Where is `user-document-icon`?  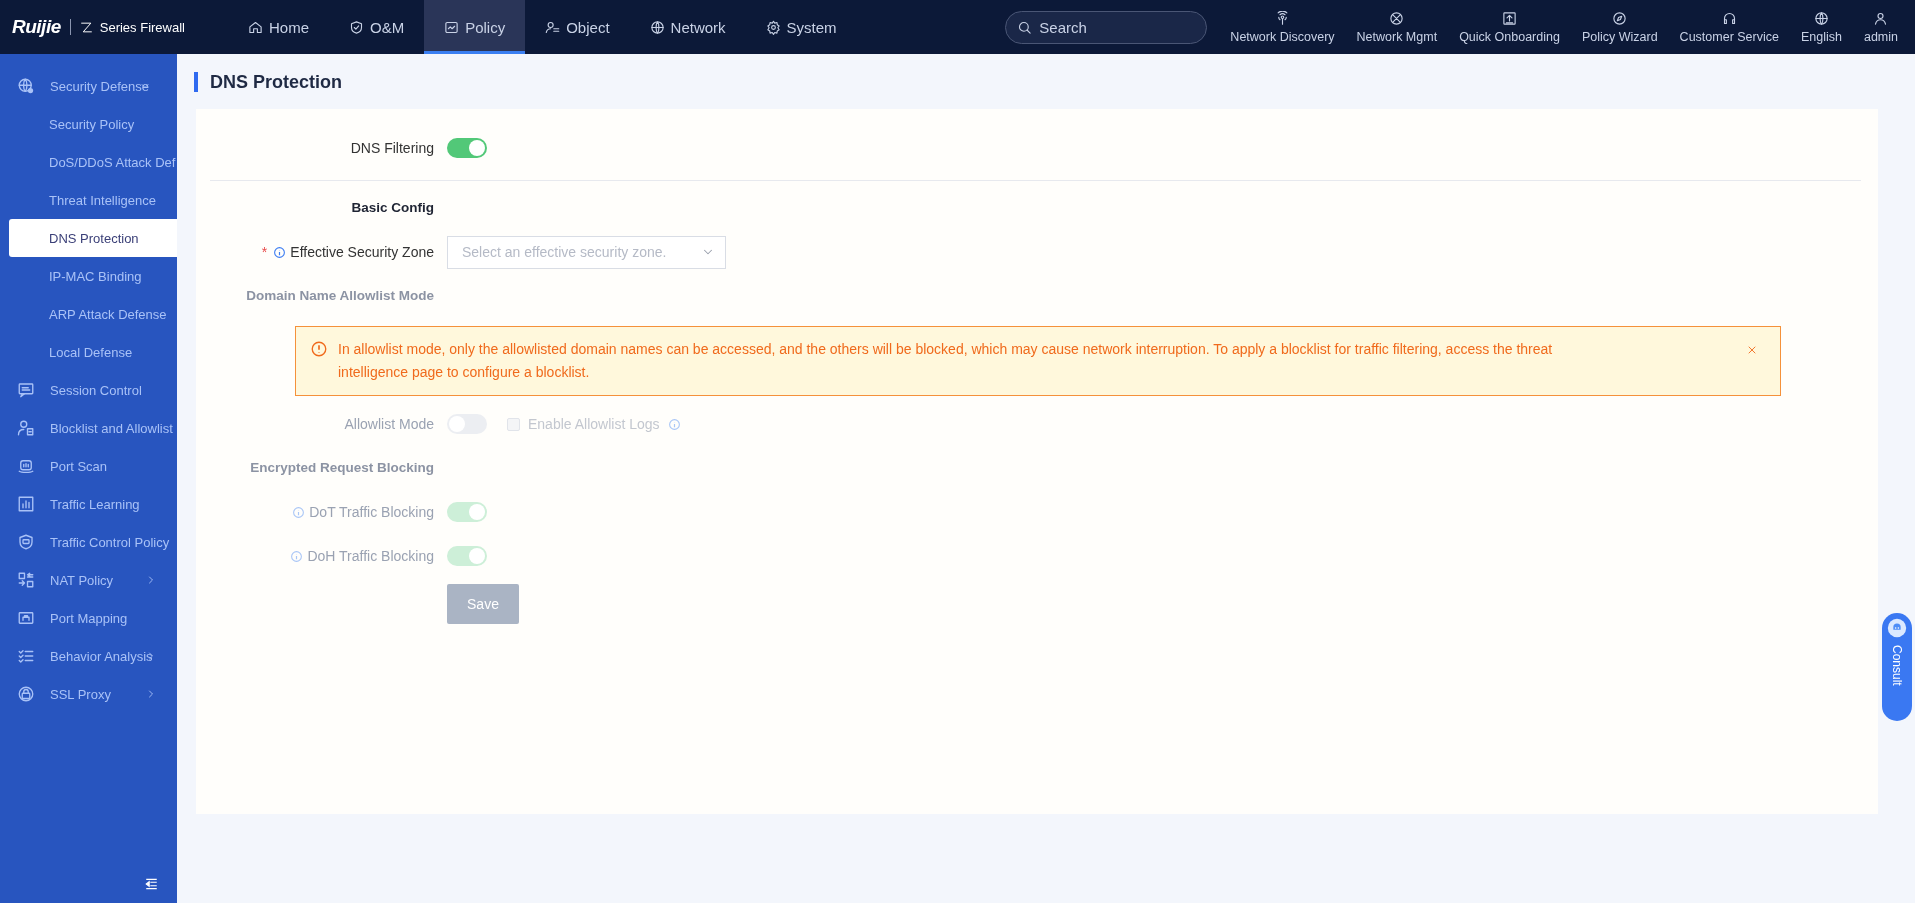 user-document-icon is located at coordinates (26, 428).